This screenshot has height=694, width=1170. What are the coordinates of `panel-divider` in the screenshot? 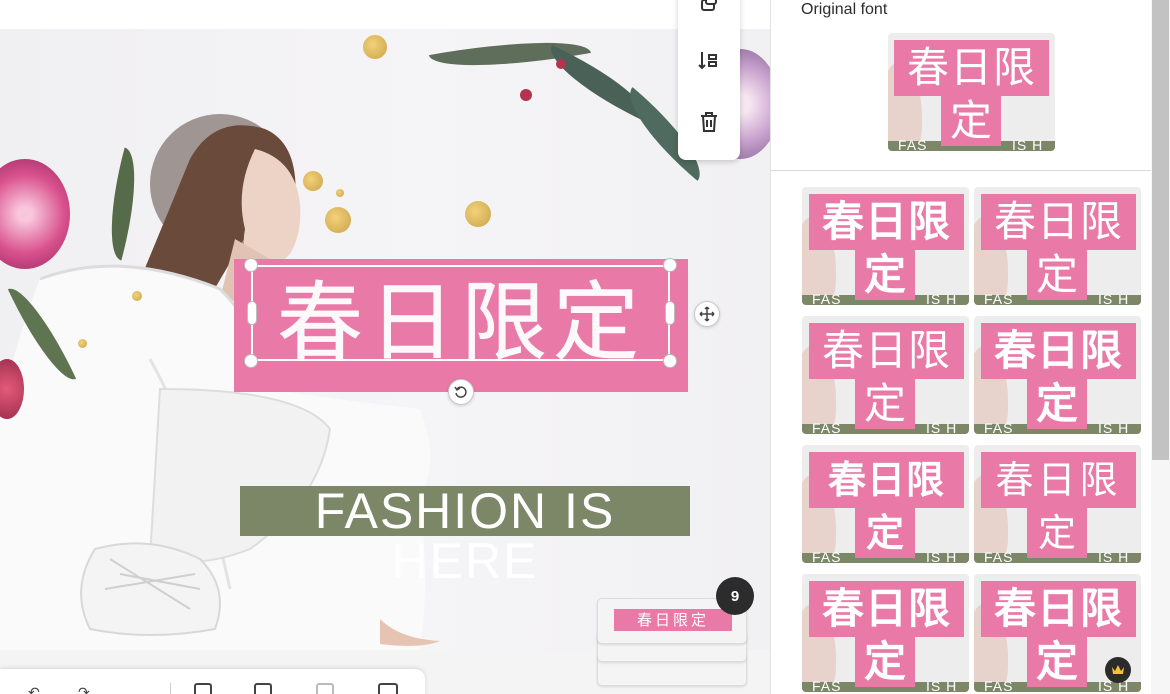 It's located at (961, 170).